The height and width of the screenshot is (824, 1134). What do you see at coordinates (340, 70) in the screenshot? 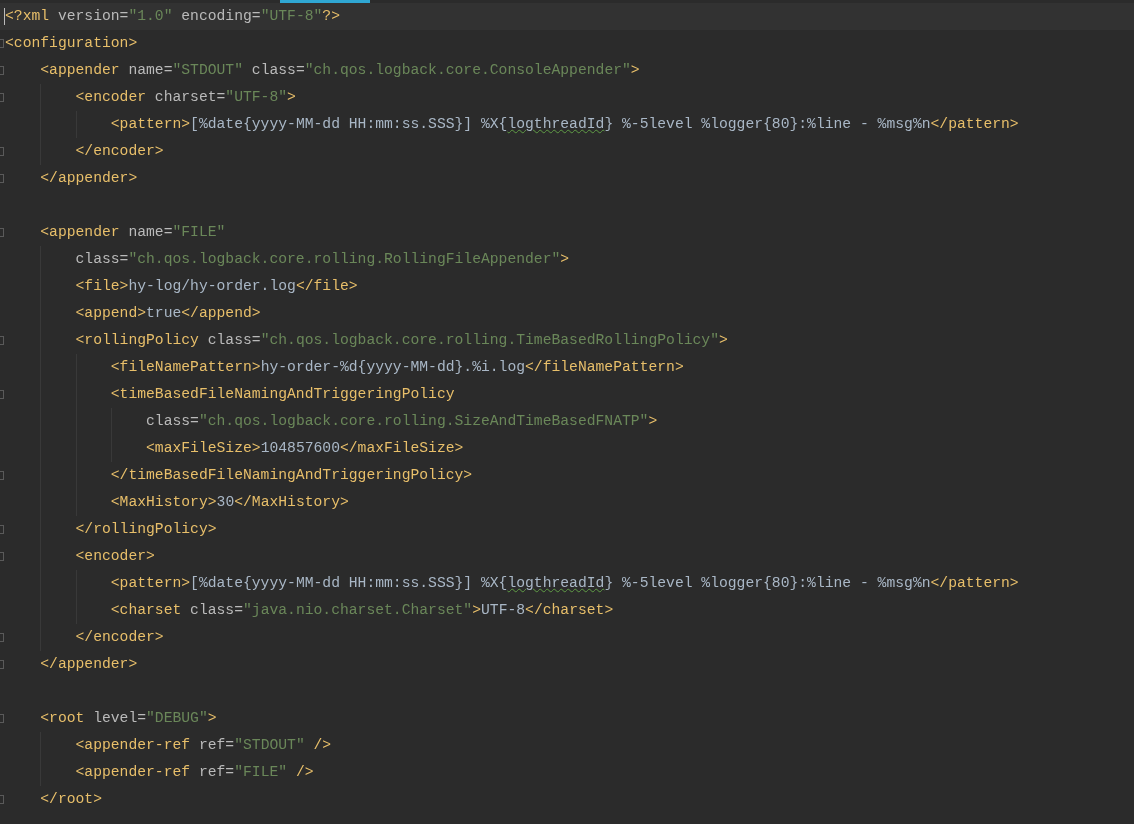
I see `code-line: <appender name="STDOUT" class="ch.qos.logback.core.ConsoleAppender">` at bounding box center [340, 70].